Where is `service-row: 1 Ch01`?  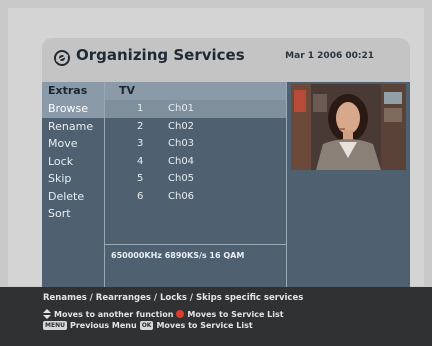 service-row: 1 Ch01 is located at coordinates (195, 109).